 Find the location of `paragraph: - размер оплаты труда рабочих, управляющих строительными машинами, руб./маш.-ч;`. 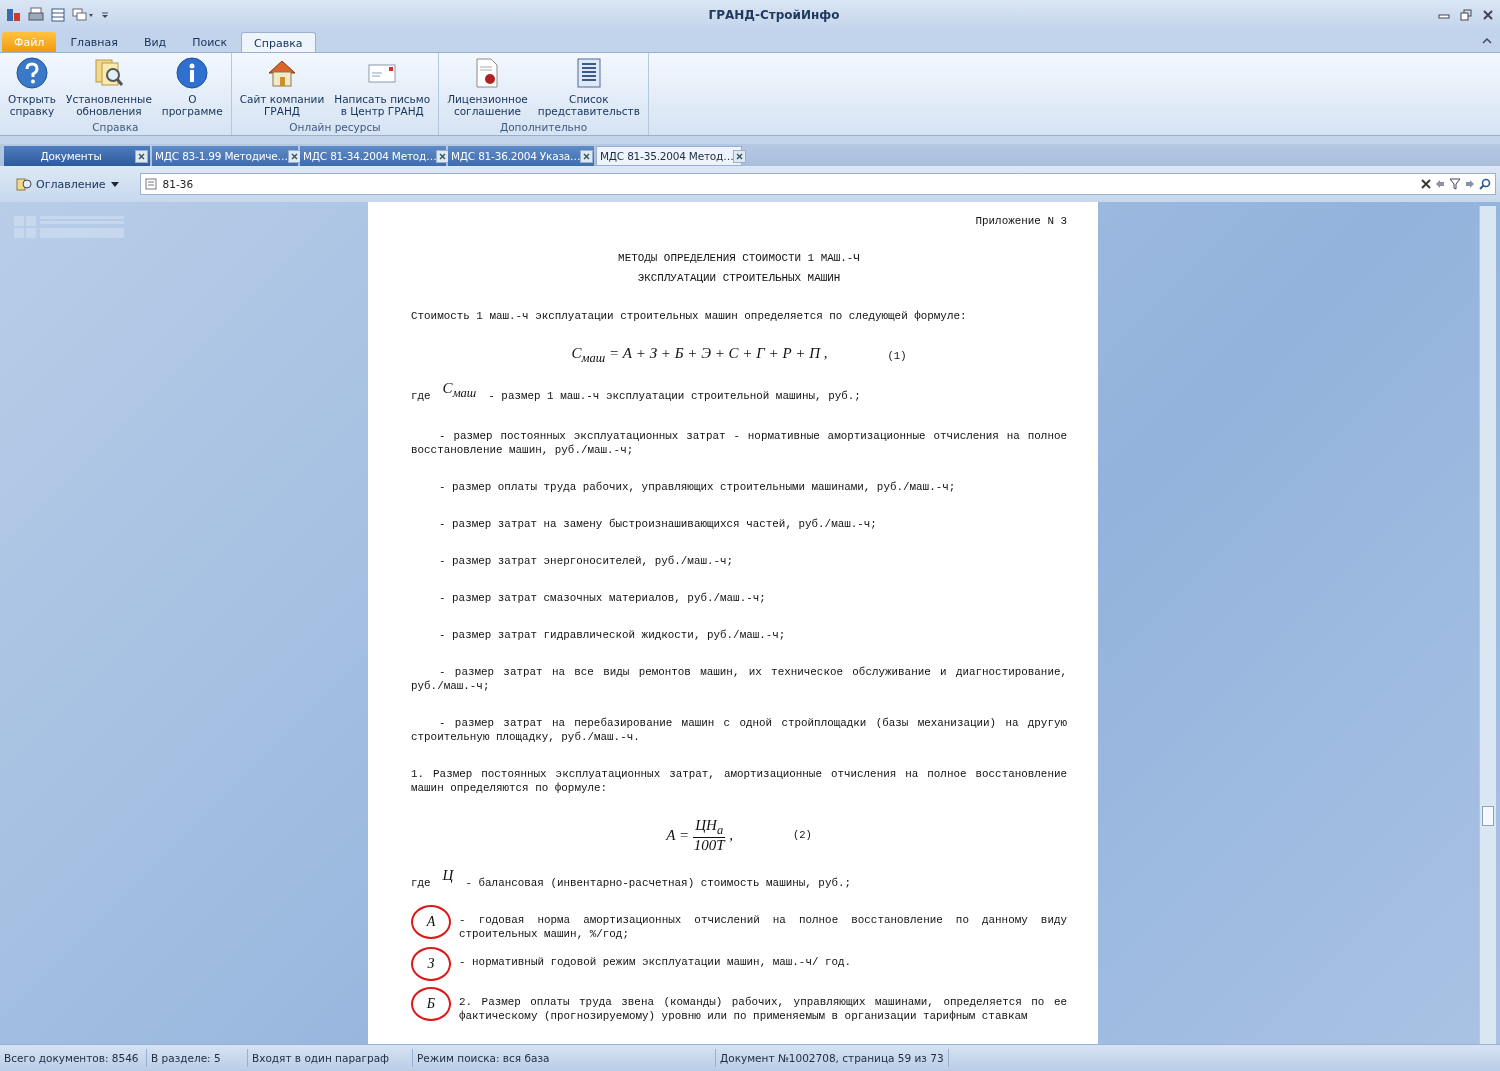

paragraph: - размер оплаты труда рабочих, управляющих строительными машинами, руб./маш.-ч; is located at coordinates (697, 487).